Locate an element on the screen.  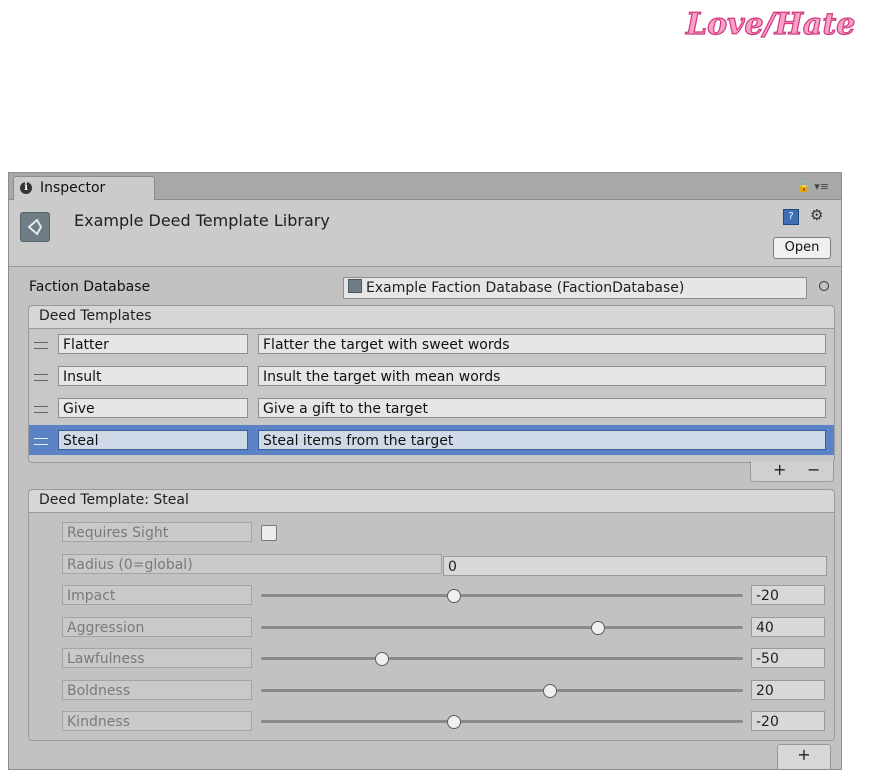
asset-header: Example Deed Template Library ? ⚙ Open is located at coordinates (425, 233).